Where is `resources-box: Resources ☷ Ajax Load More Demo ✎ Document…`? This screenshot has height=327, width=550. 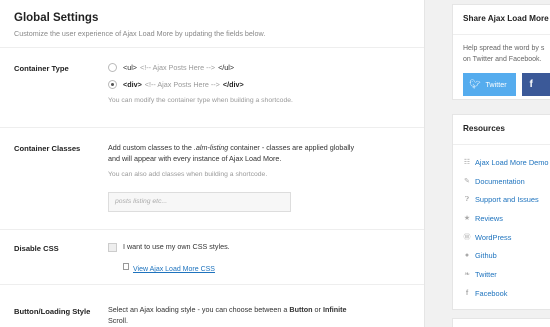
resources-box: Resources ☷ Ajax Load More Demo ✎ Document… is located at coordinates (501, 212).